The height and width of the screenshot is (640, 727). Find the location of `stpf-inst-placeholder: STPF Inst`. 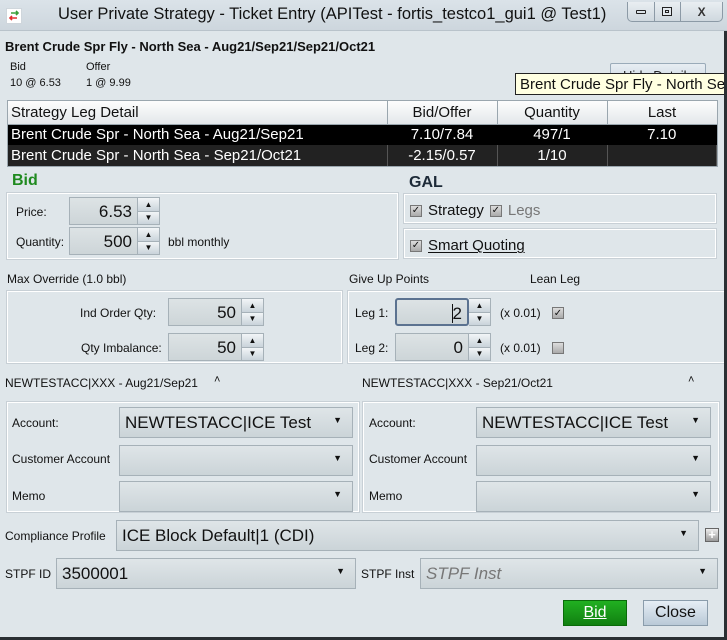

stpf-inst-placeholder: STPF Inst is located at coordinates (464, 573).